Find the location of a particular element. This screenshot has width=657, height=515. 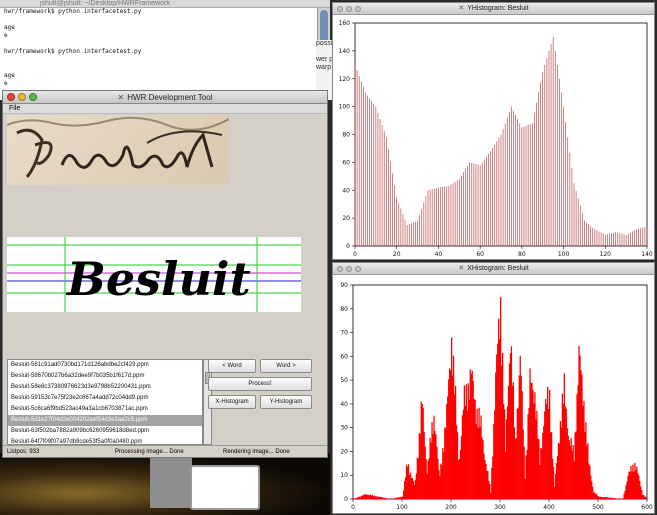

x-tick-label: 80 is located at coordinates (522, 254).